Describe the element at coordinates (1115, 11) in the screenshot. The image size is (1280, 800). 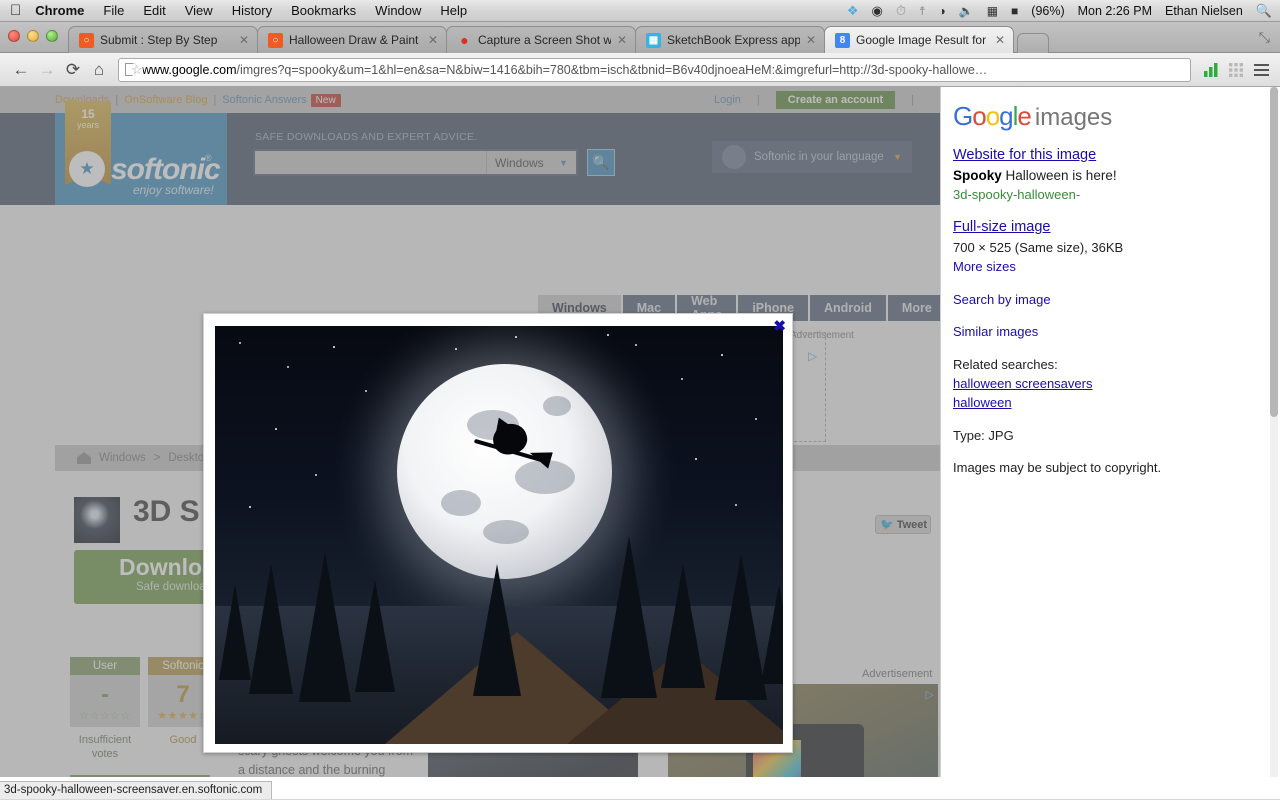
I see `menubar-clock: Mon 2:26 PM` at that location.